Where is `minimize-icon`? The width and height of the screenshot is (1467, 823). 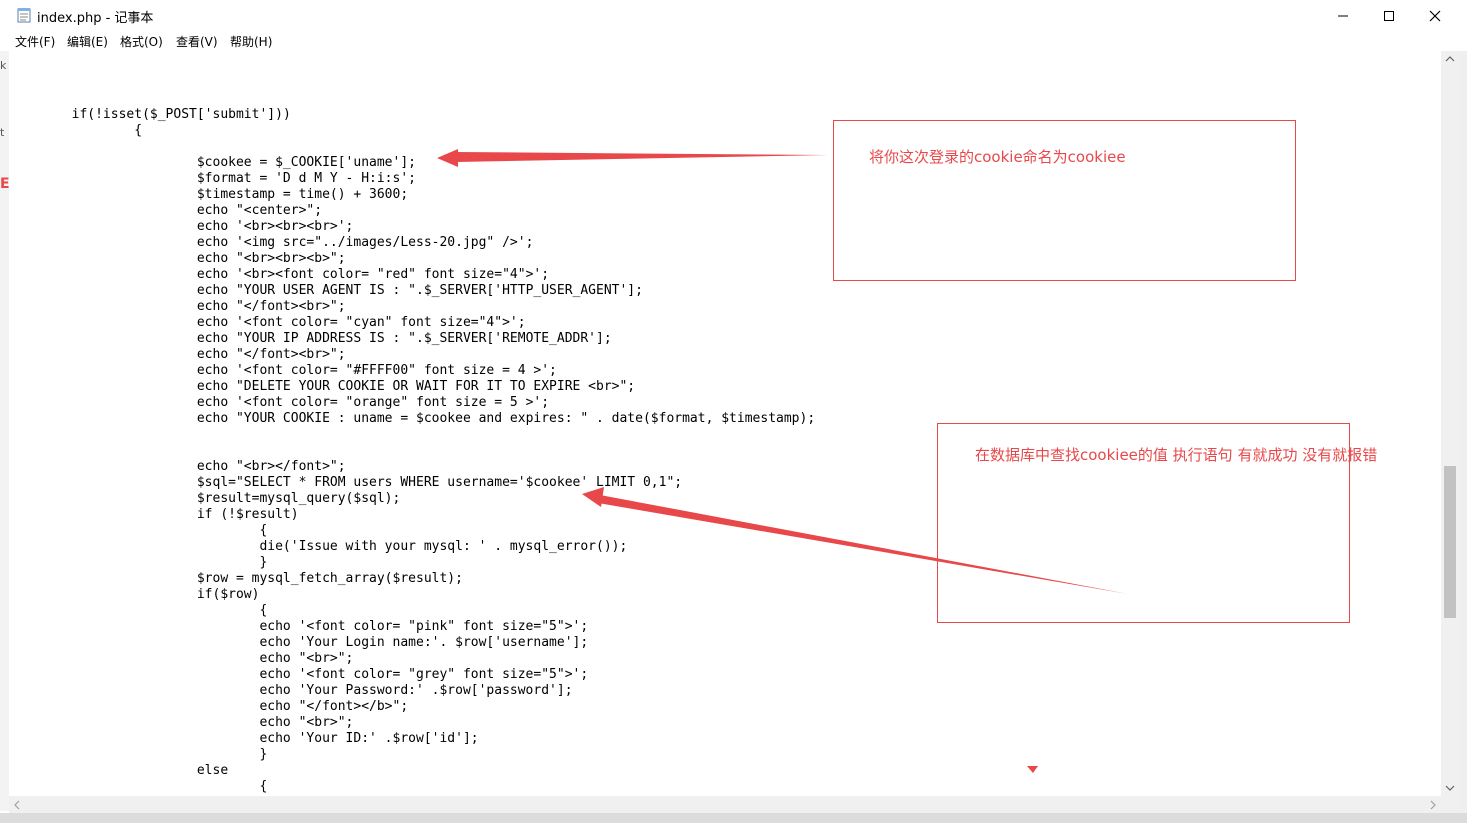 minimize-icon is located at coordinates (1343, 15).